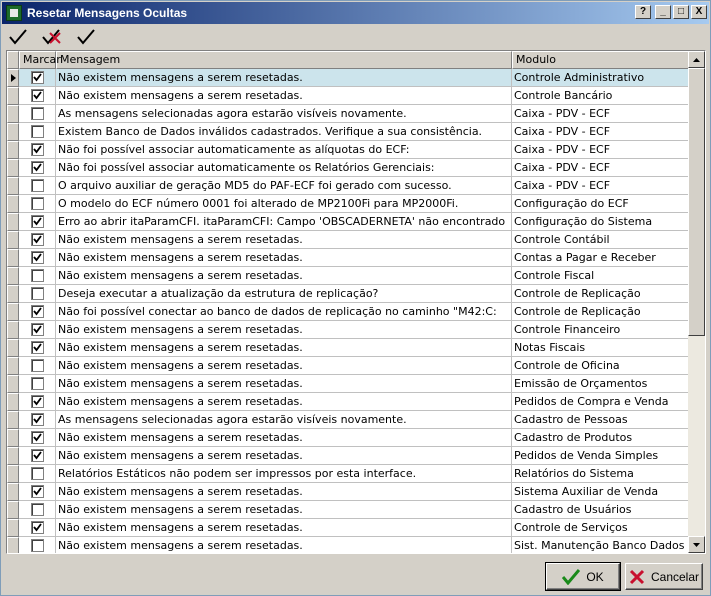 The image size is (711, 596). I want to click on module-cell: Emissão de Orçamentos, so click(600, 384).